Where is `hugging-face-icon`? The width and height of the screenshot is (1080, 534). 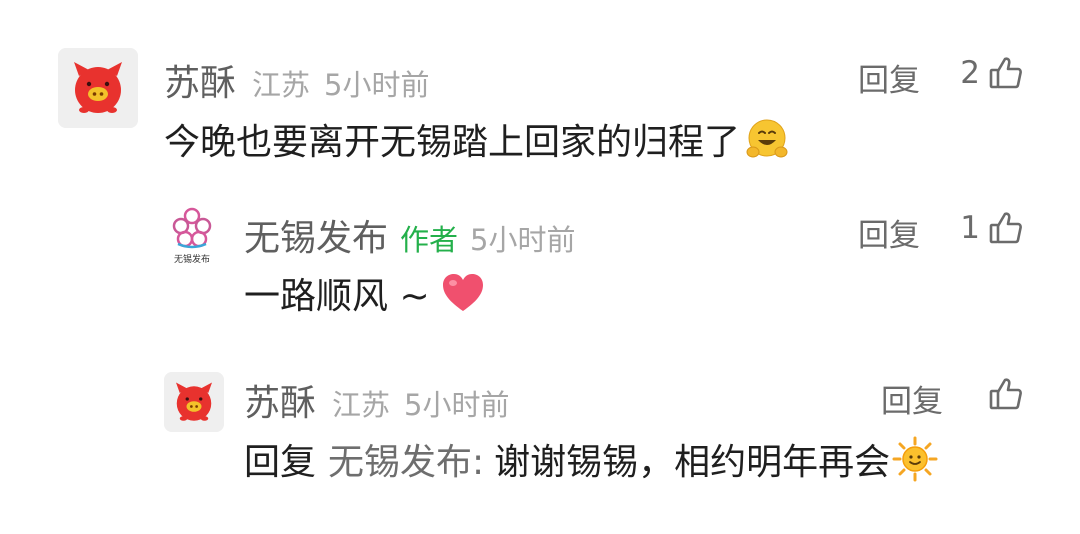
hugging-face-icon is located at coordinates (767, 139).